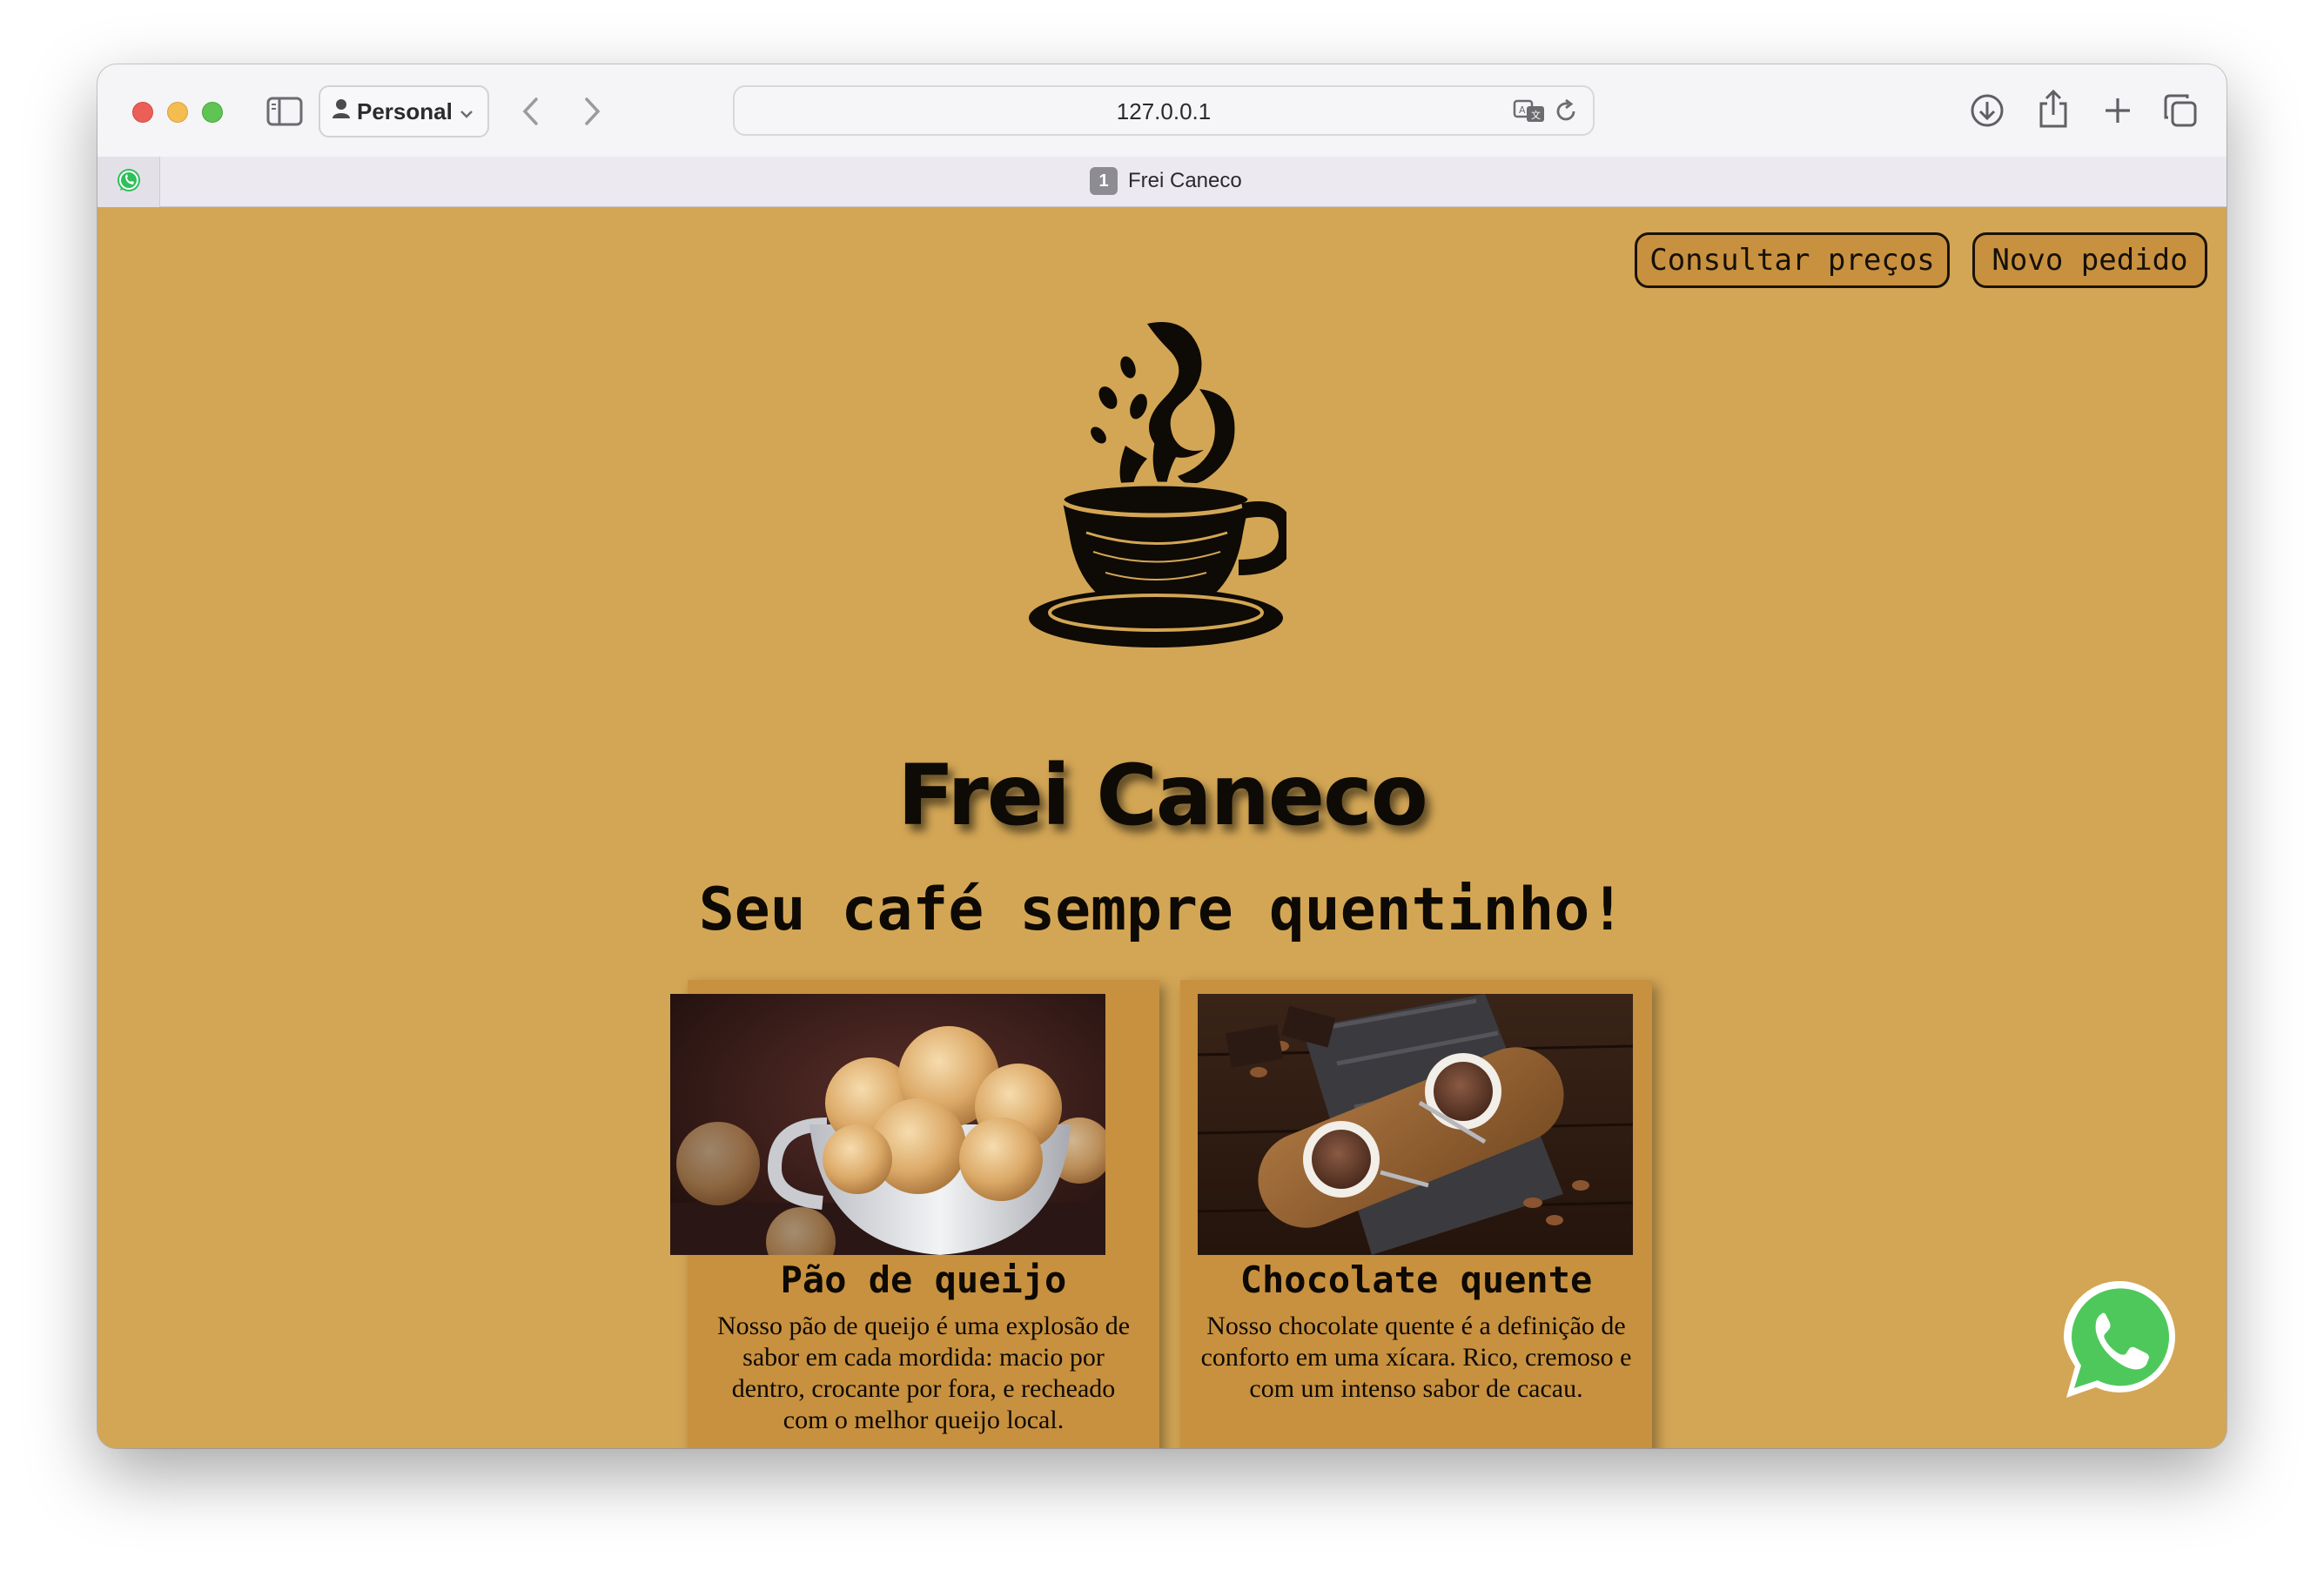 The image size is (2324, 1577). What do you see at coordinates (1162, 910) in the screenshot?
I see `tagline: Seu café sempre quentinho!` at bounding box center [1162, 910].